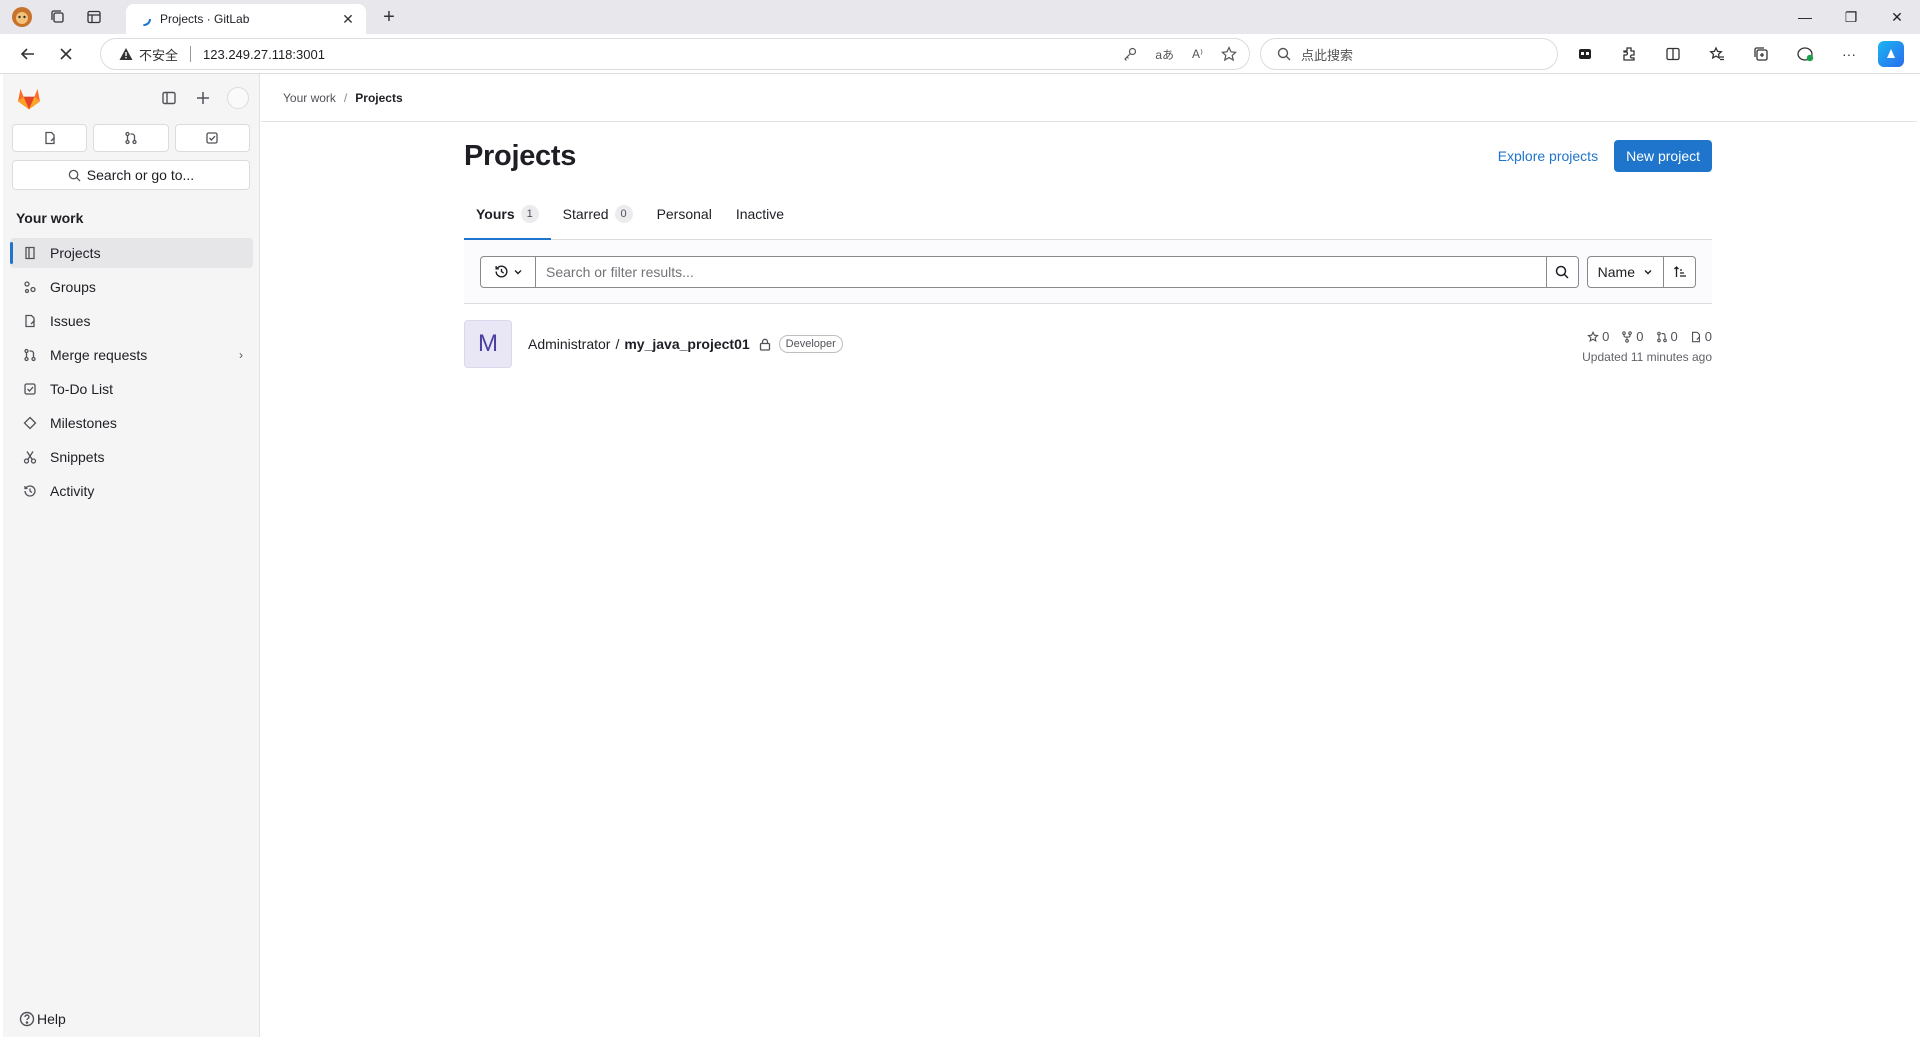  I want to click on vertical-tabs-icon, so click(94, 17).